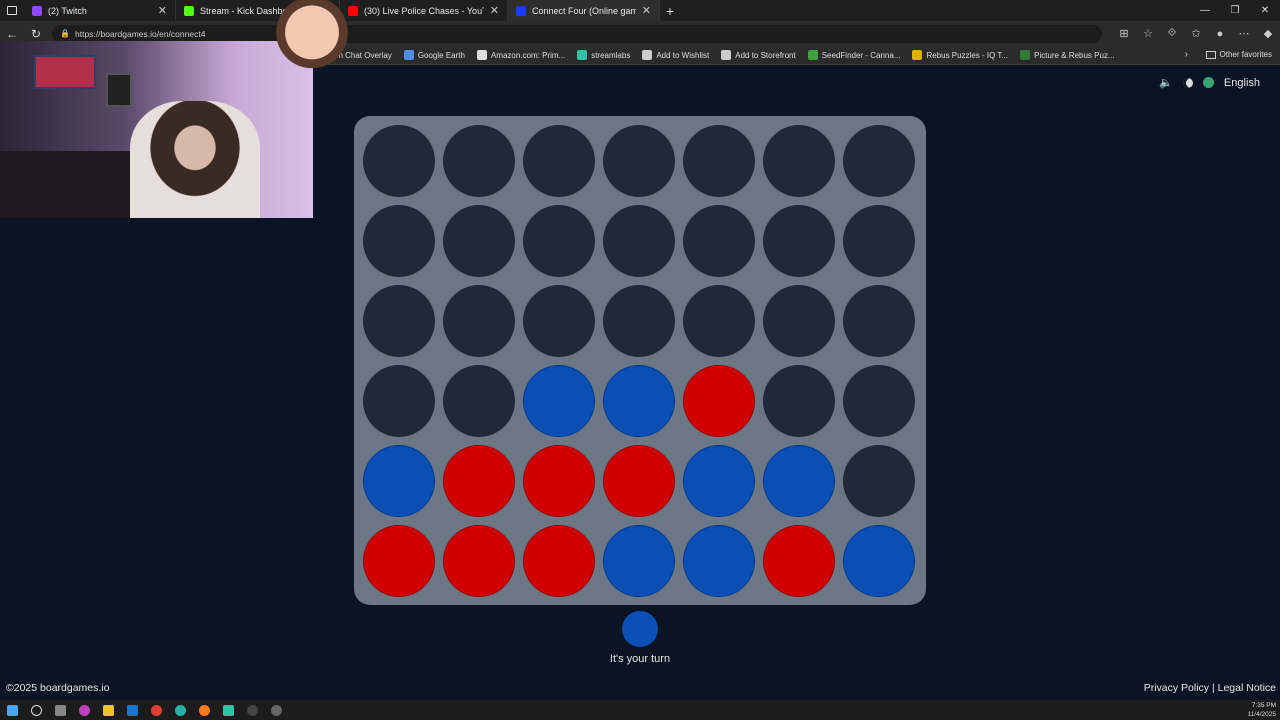  What do you see at coordinates (1124, 33) in the screenshot?
I see `app-available-icon: ⊞` at bounding box center [1124, 33].